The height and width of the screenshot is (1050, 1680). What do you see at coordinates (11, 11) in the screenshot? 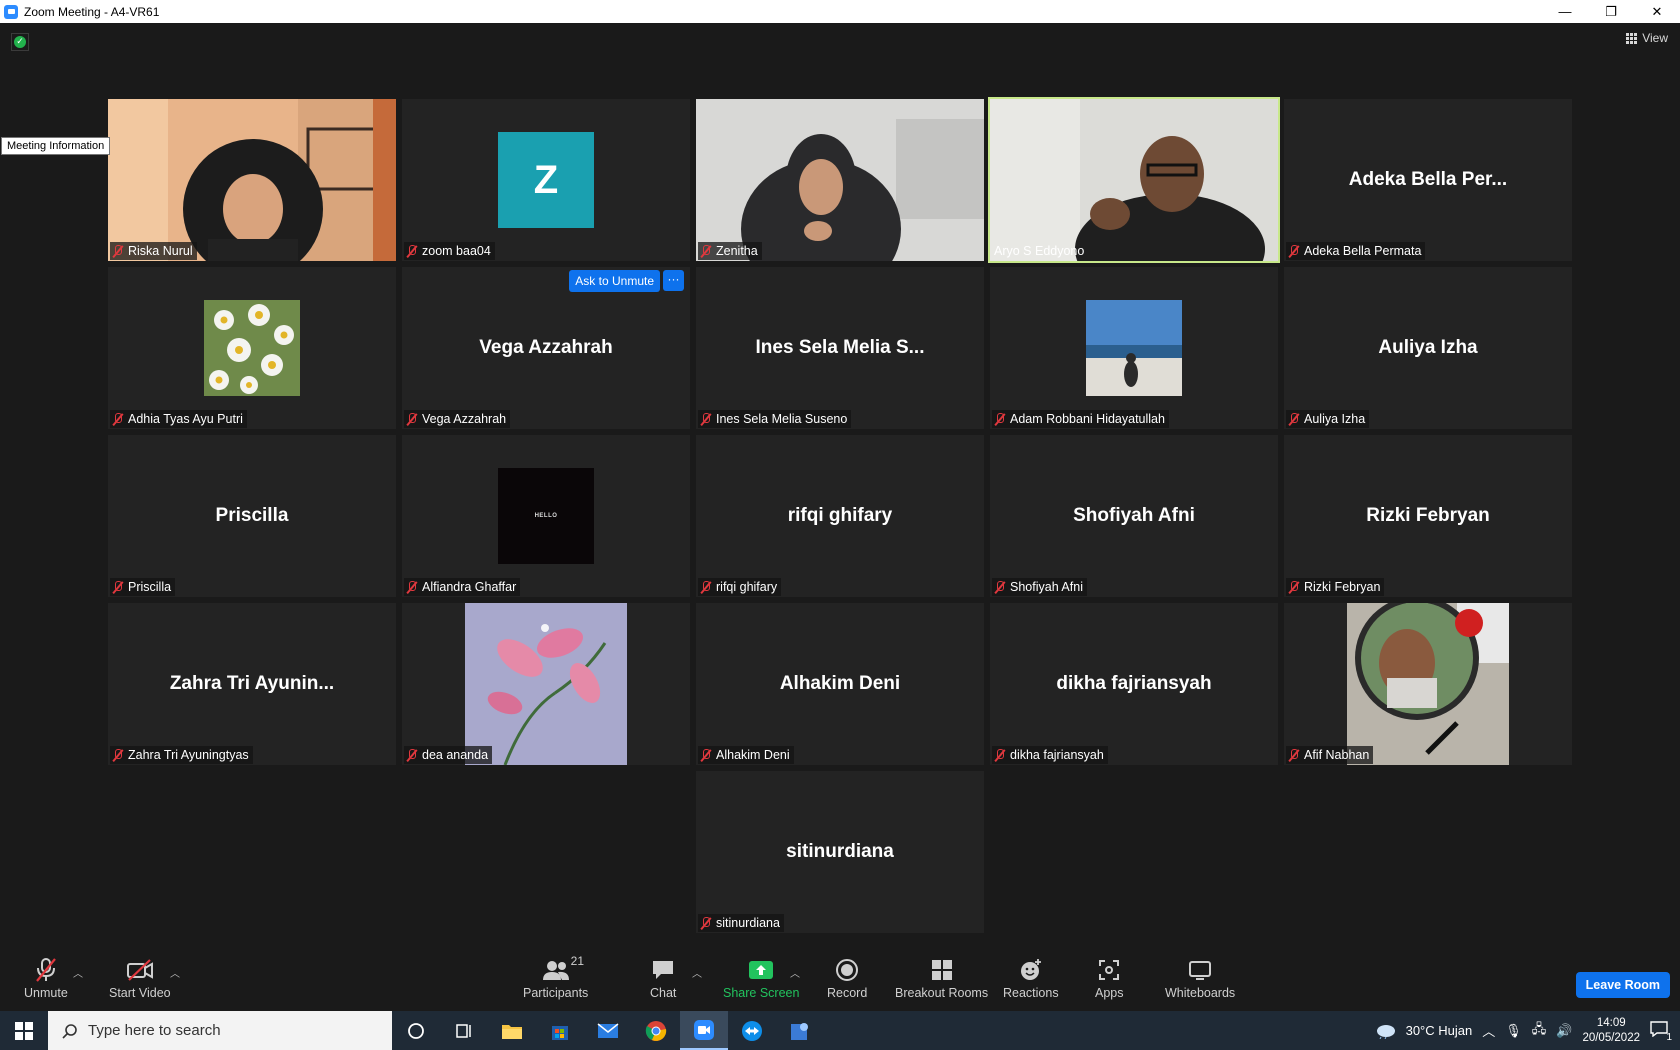
I see `zoom-app-icon` at bounding box center [11, 11].